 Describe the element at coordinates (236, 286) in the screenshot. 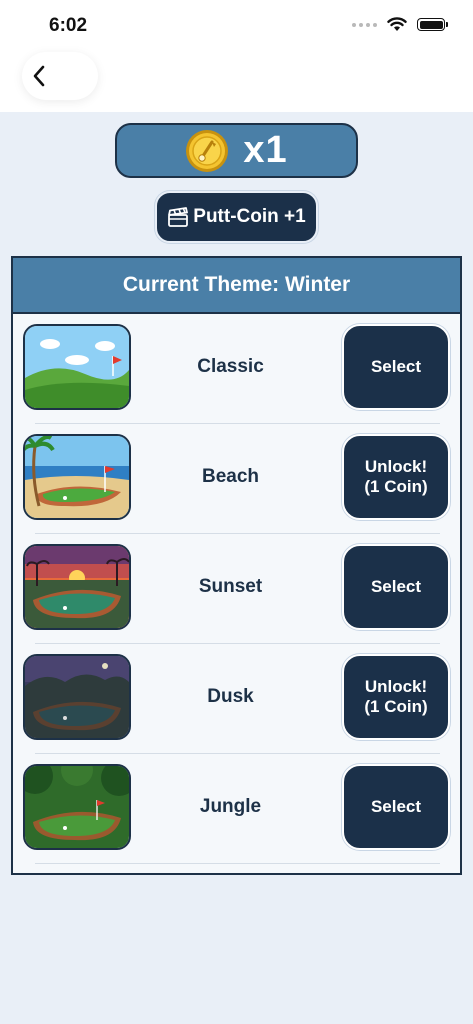

I see `current-theme-title: Current Theme: Winter` at that location.